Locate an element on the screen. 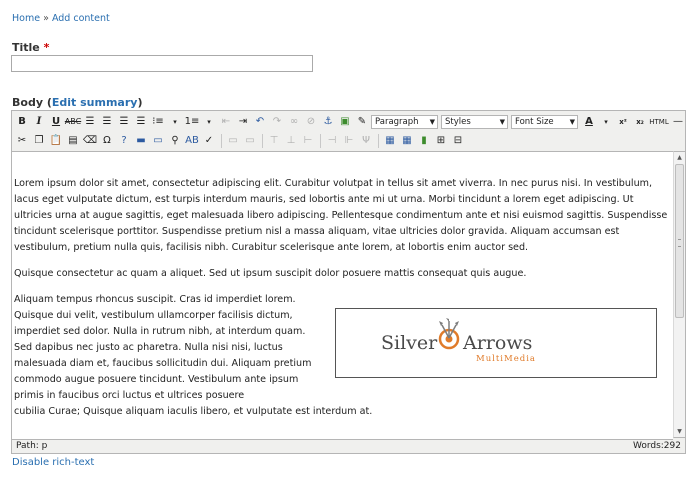  delete-col-icon: Ψ is located at coordinates (366, 141).